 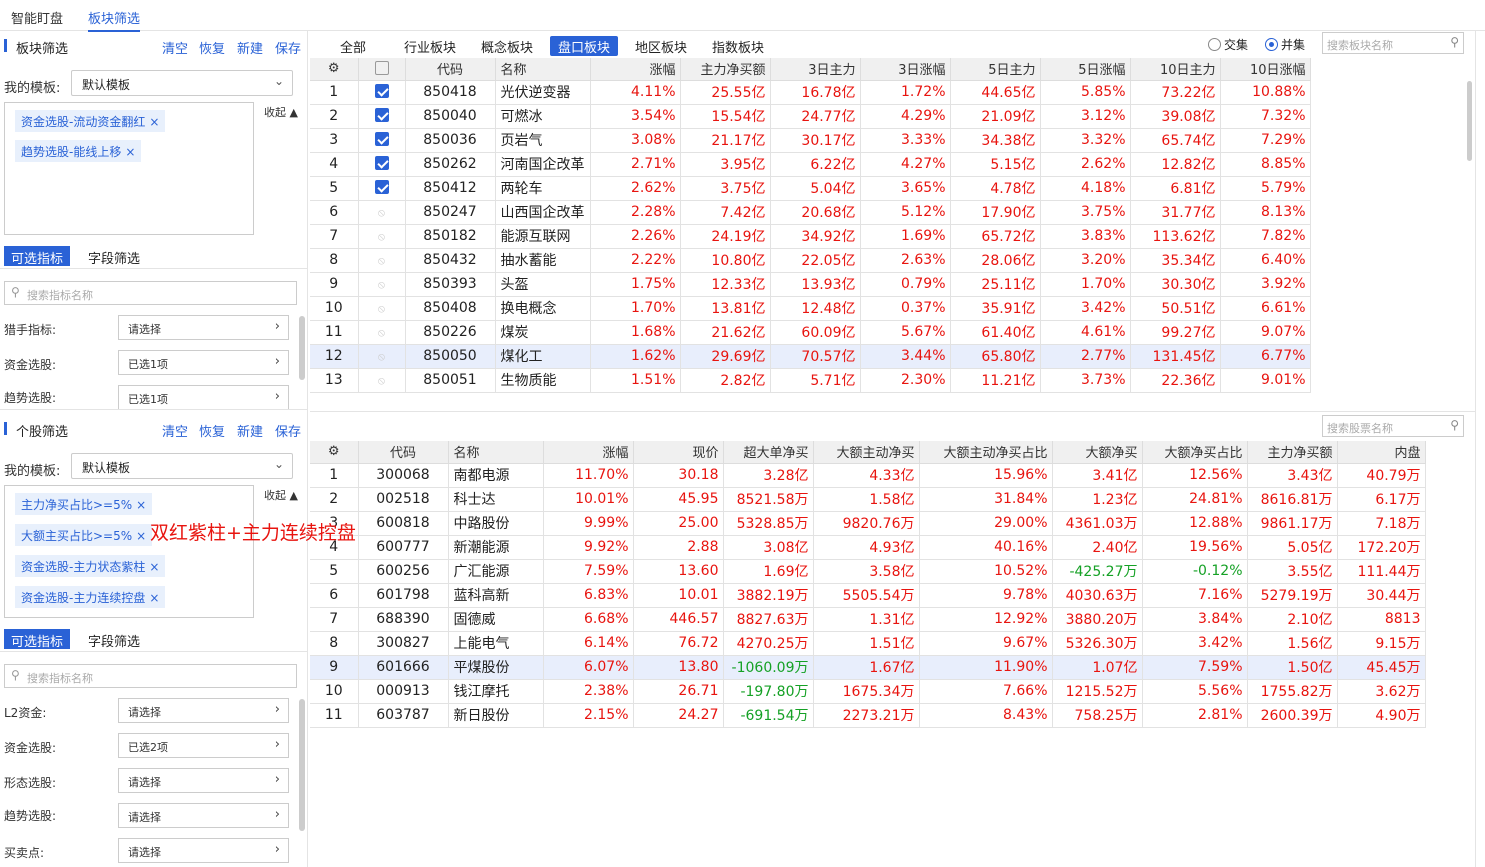 What do you see at coordinates (281, 495) in the screenshot?
I see `stock-collapse-toggle: 收起 ▲` at bounding box center [281, 495].